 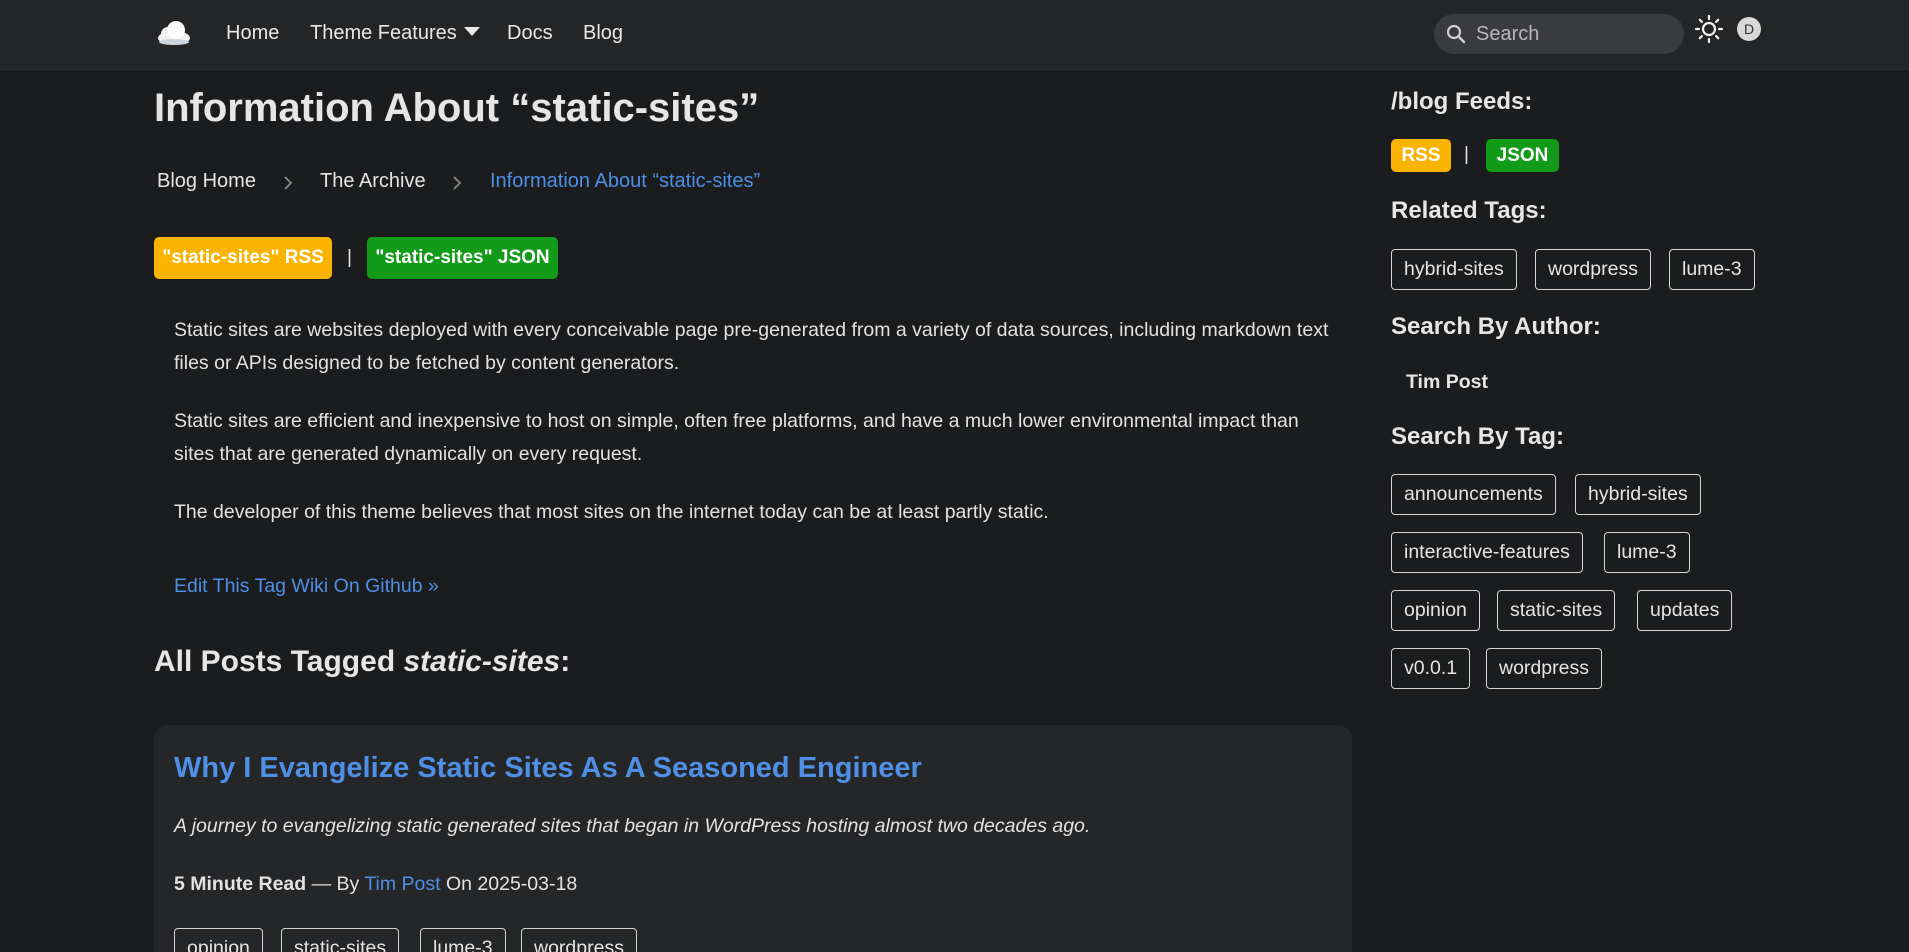 What do you see at coordinates (1431, 668) in the screenshot?
I see `sidebar-tag: v0.0.1` at bounding box center [1431, 668].